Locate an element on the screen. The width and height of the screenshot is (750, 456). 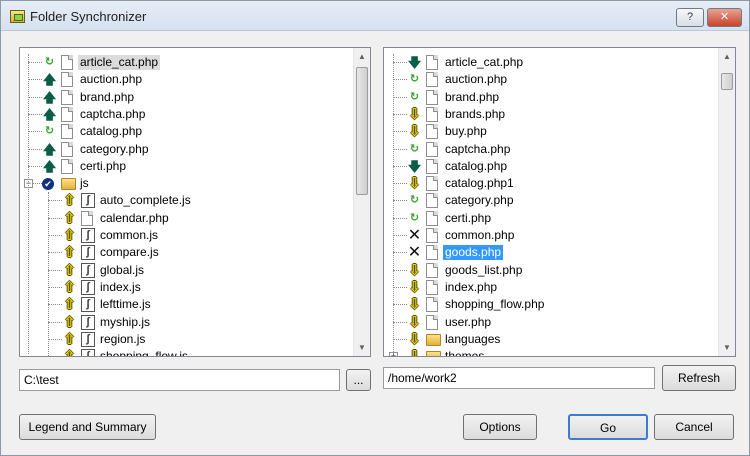
tree-item: ✕ goods.php is located at coordinates (549, 252).